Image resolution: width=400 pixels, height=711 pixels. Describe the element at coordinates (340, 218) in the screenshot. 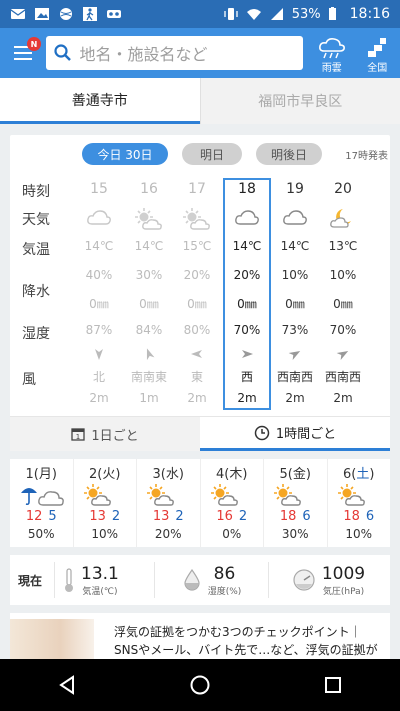

I see `moon-cloud-icon` at that location.